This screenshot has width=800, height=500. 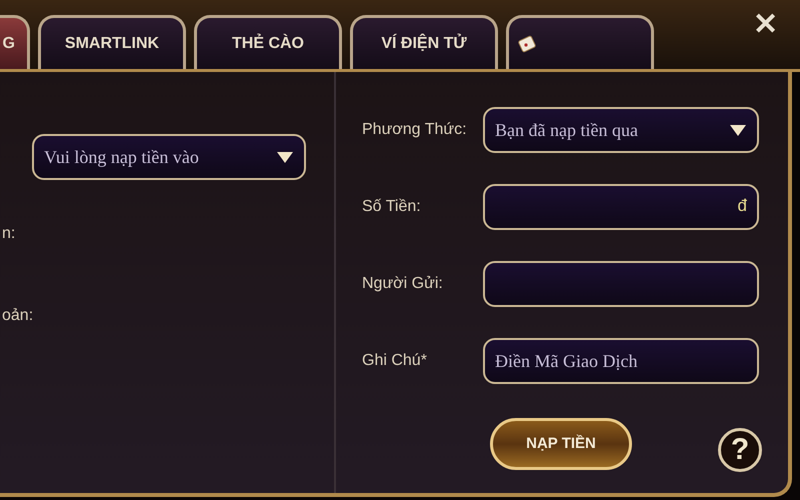 What do you see at coordinates (9, 234) in the screenshot?
I see `field-label: n:` at bounding box center [9, 234].